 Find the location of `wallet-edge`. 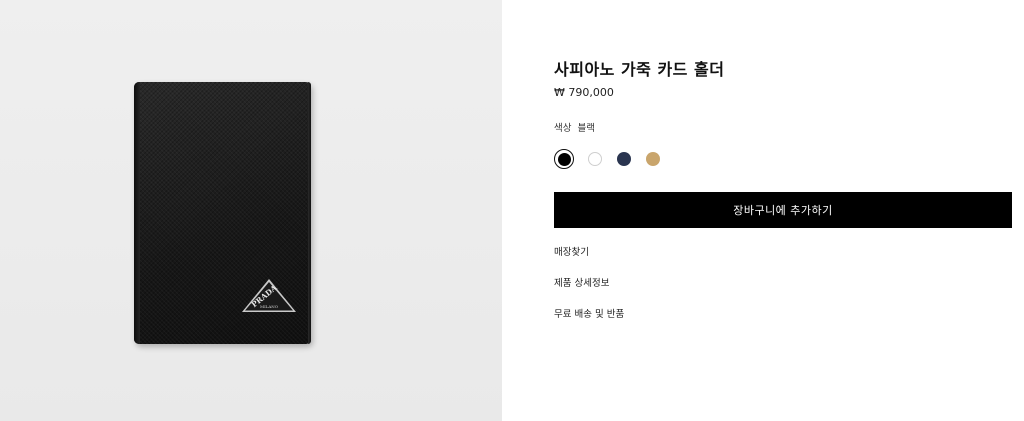

wallet-edge is located at coordinates (309, 213).